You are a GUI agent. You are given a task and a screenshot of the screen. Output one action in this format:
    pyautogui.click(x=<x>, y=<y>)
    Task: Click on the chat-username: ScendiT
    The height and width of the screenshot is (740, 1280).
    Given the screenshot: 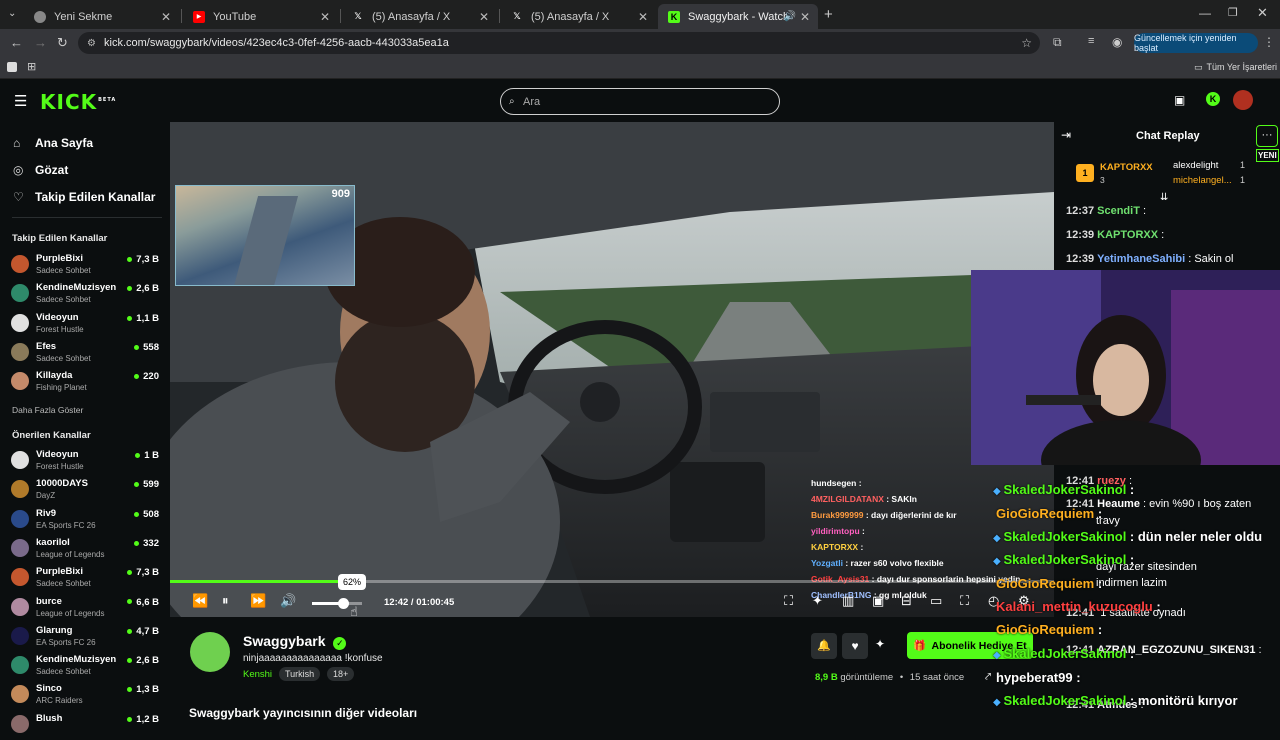 What is the action you would take?
    pyautogui.click(x=1118, y=211)
    